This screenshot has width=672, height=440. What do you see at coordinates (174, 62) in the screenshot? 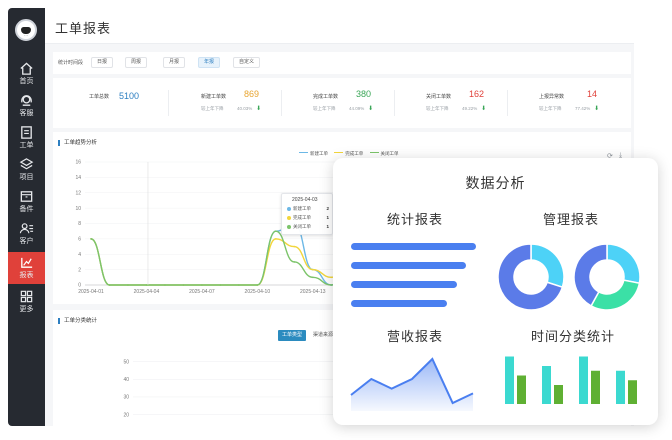
I see `filter-monthly-button: 月报` at bounding box center [174, 62].